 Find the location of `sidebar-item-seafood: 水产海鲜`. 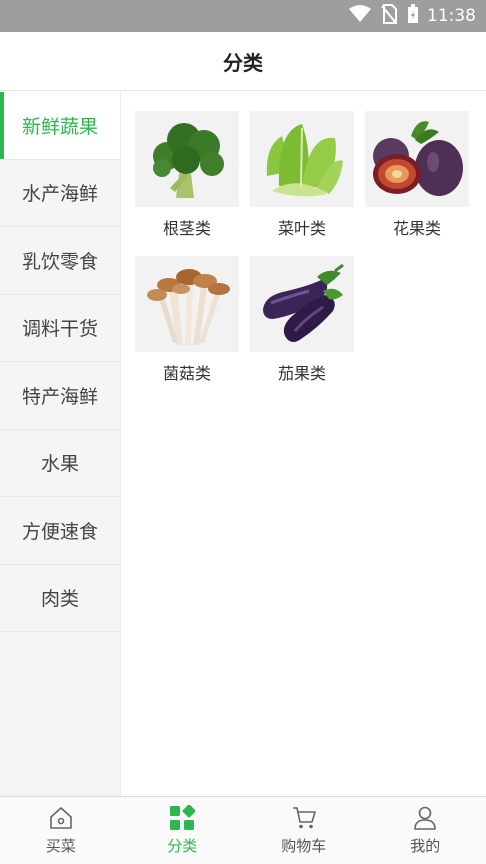

sidebar-item-seafood: 水产海鲜 is located at coordinates (60, 193).